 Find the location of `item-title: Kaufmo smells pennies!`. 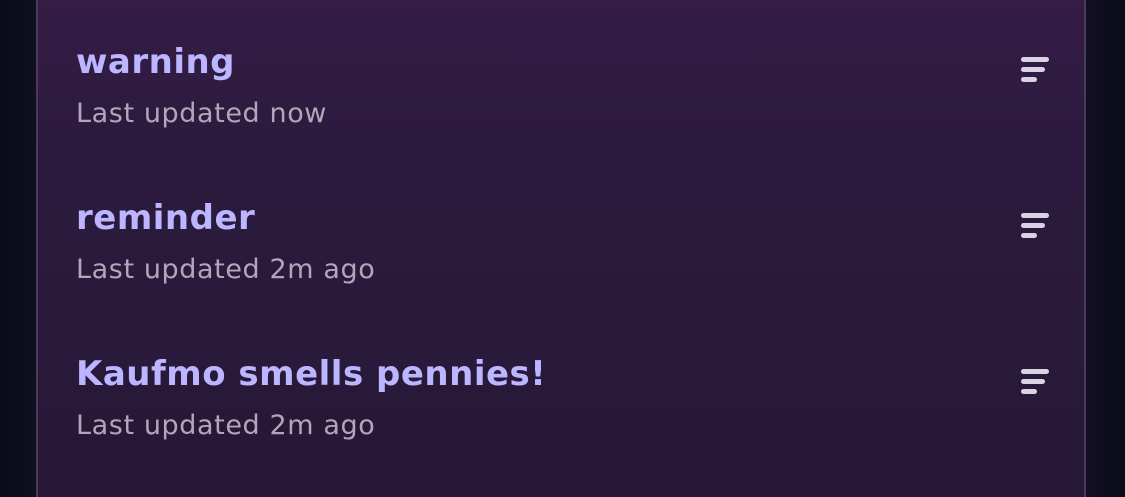

item-title: Kaufmo smells pennies! is located at coordinates (311, 374).